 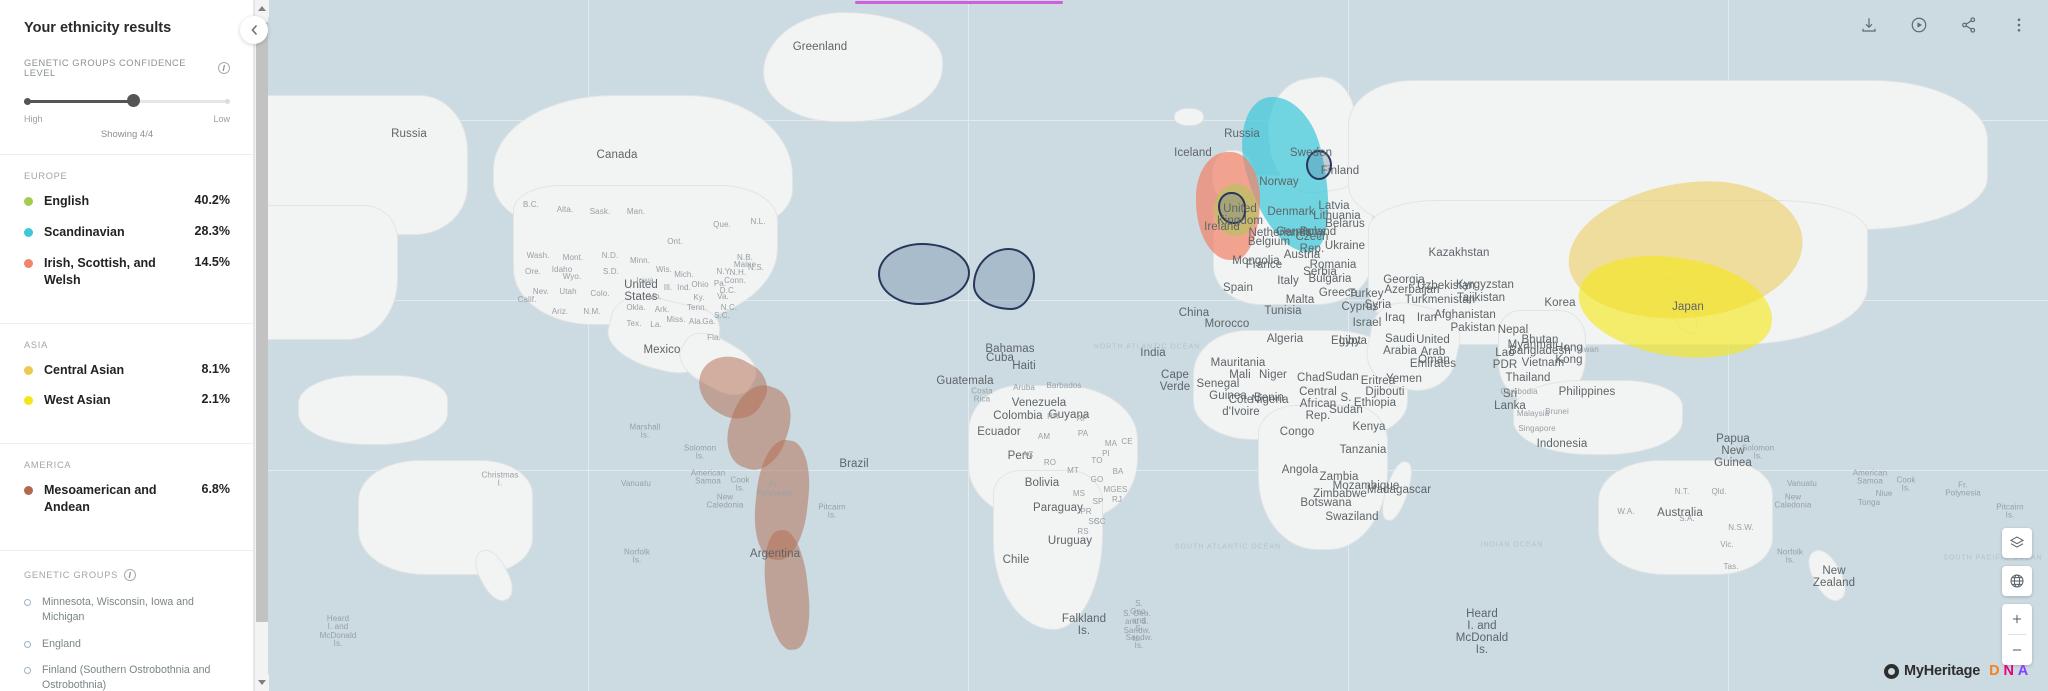 I want to click on map-toolbar, so click(x=1944, y=25).